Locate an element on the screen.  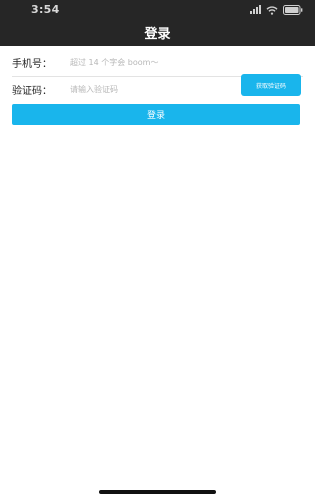
wifi-icon is located at coordinates (272, 10).